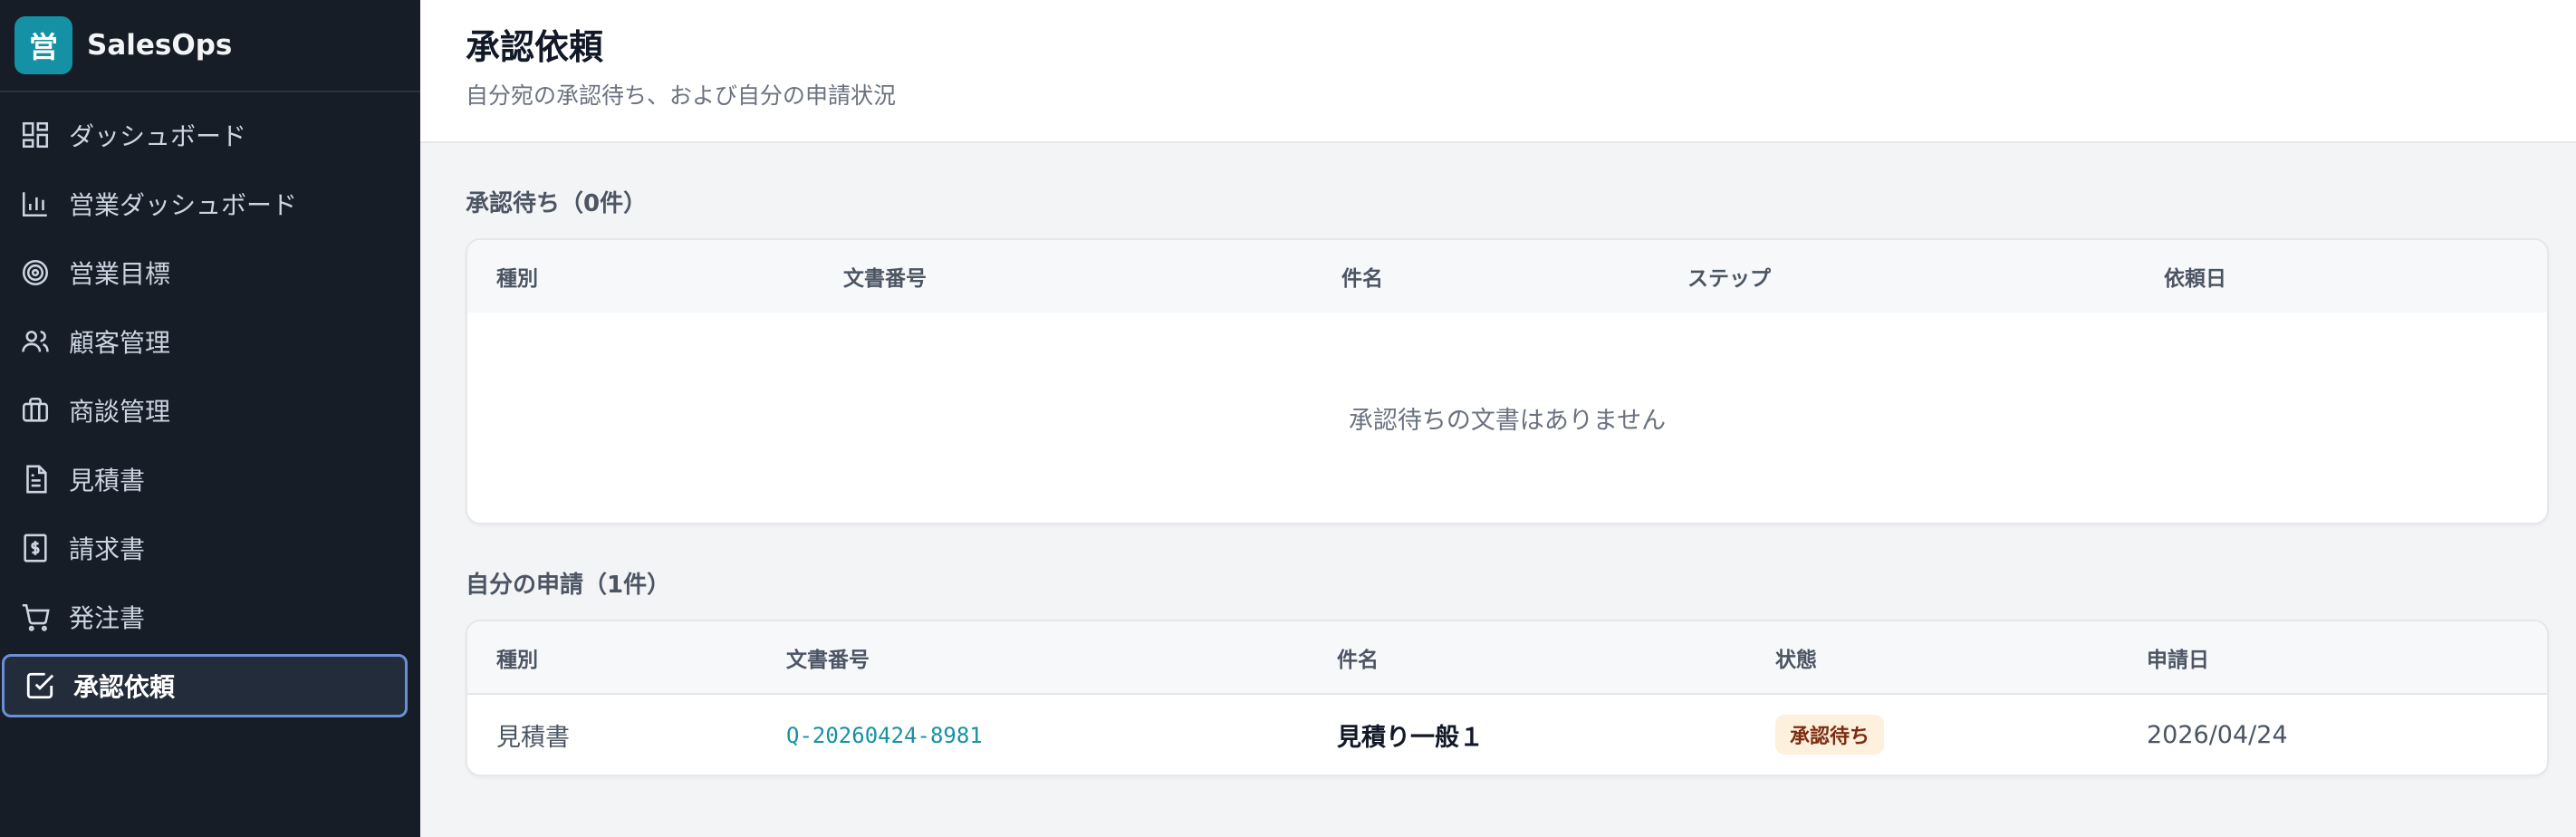 This screenshot has height=837, width=2576. I want to click on page-title: 承認依頼, so click(535, 47).